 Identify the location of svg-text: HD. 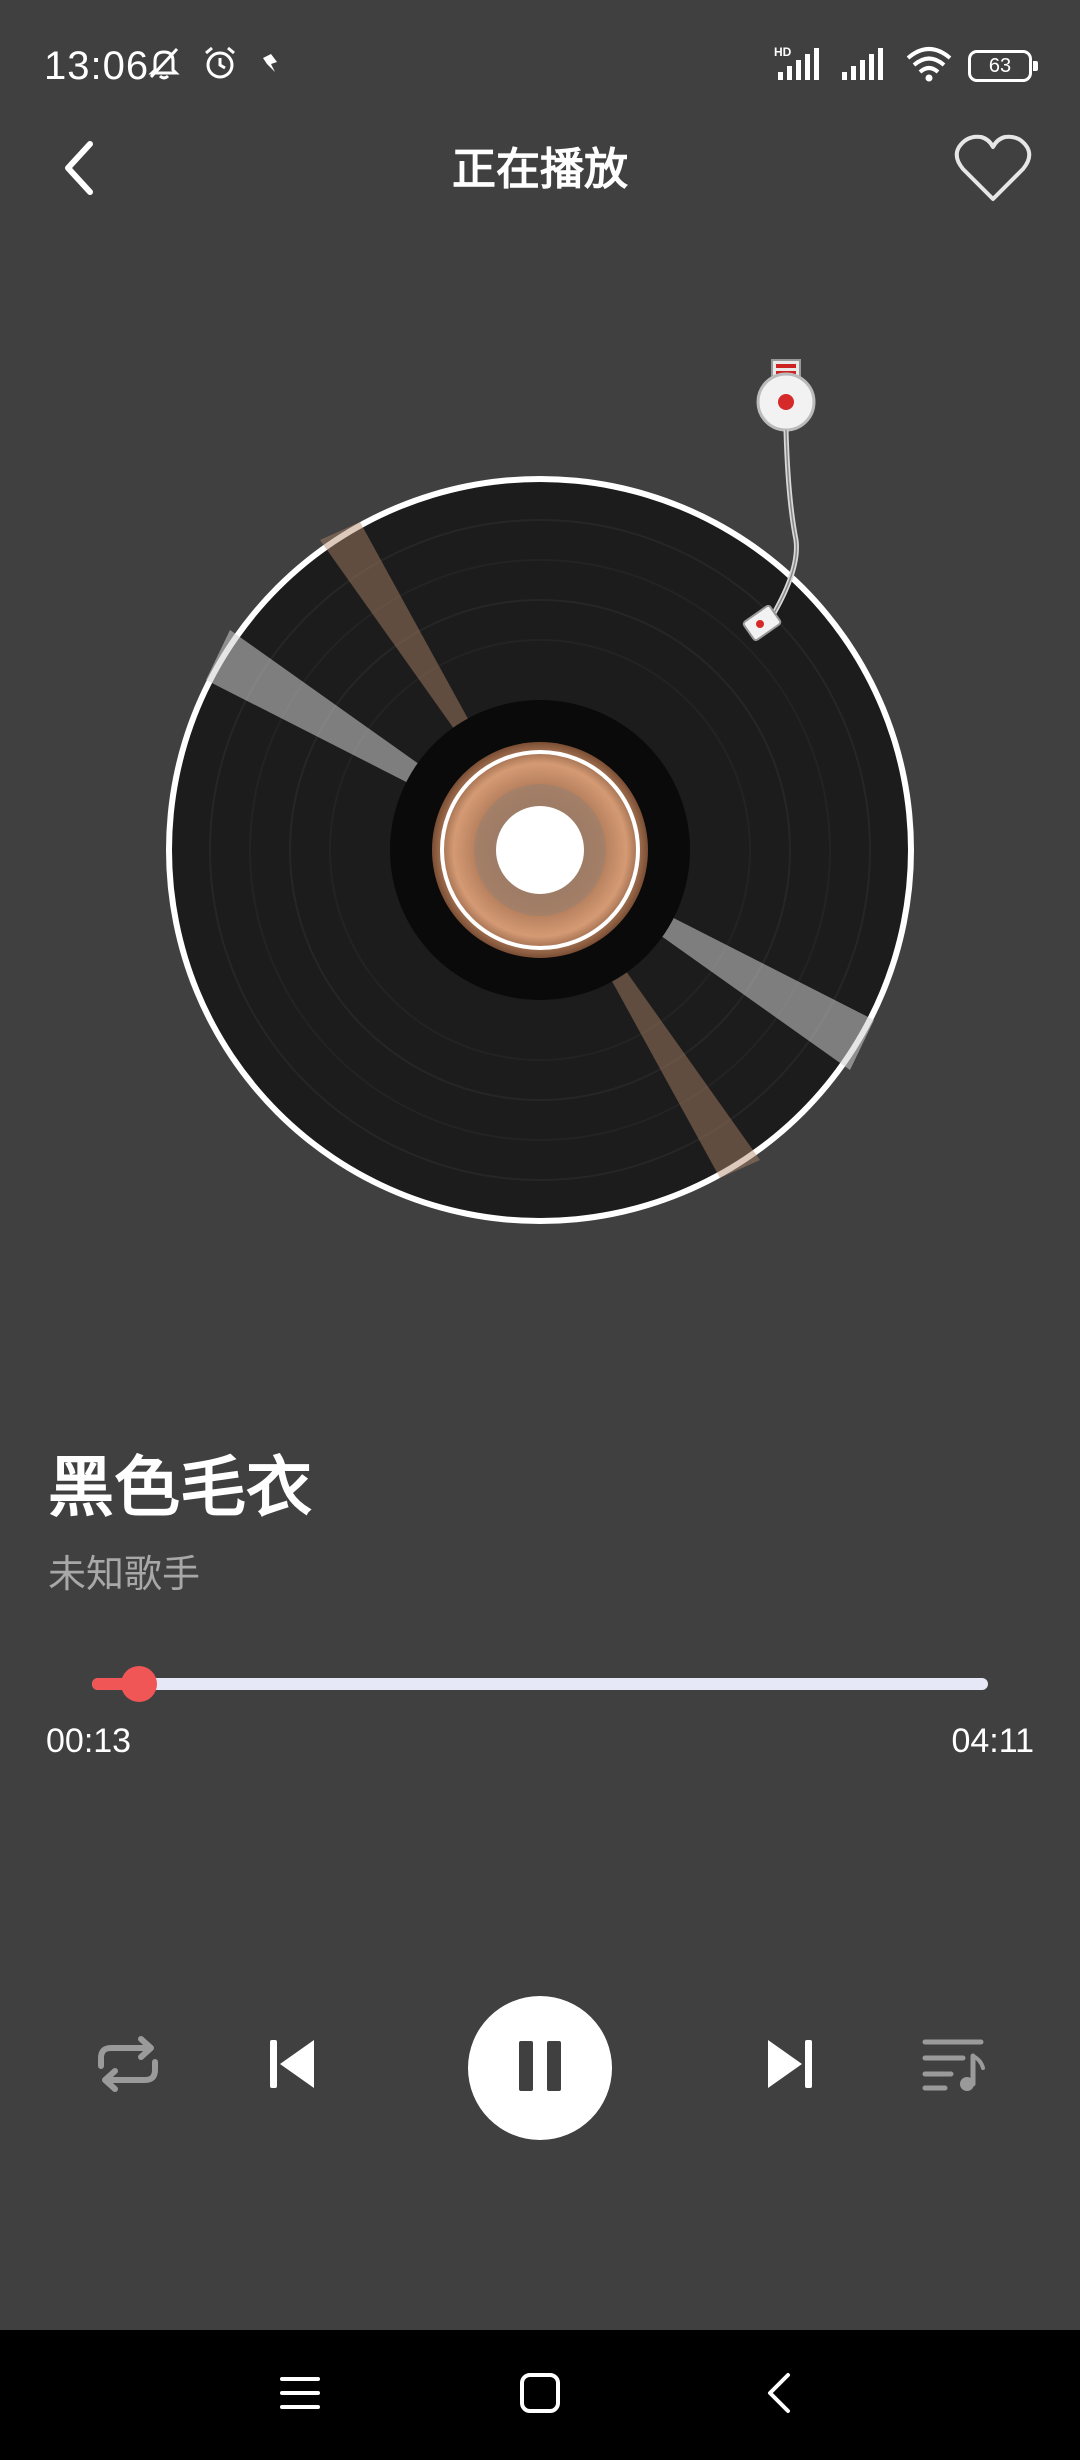
(783, 52).